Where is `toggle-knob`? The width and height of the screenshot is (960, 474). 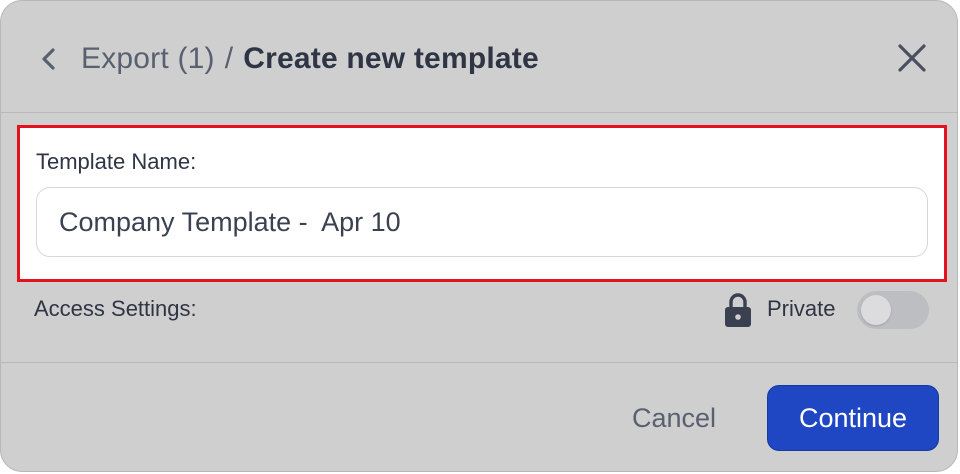 toggle-knob is located at coordinates (876, 310).